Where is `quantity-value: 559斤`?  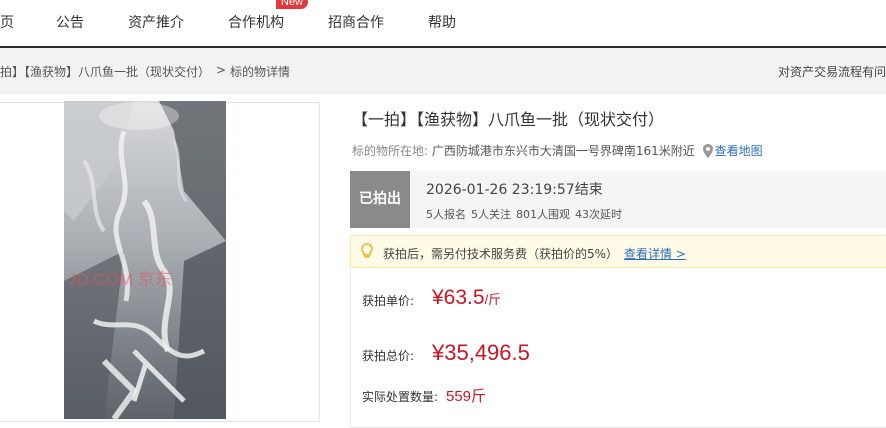
quantity-value: 559斤 is located at coordinates (466, 396).